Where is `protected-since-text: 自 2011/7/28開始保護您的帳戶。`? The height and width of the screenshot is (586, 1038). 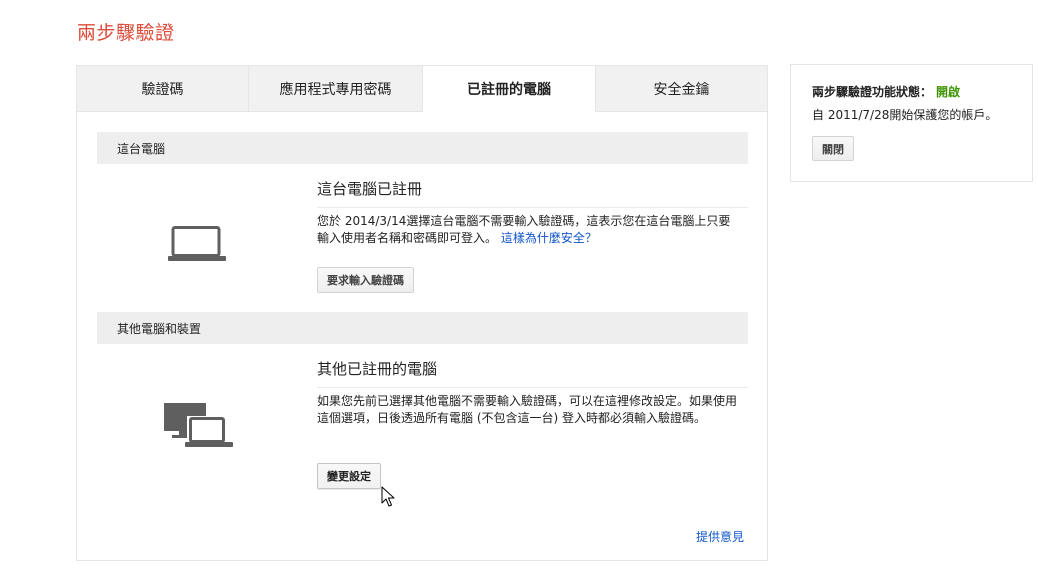
protected-since-text: 自 2011/7/28開始保護您的帳戶。 is located at coordinates (905, 115).